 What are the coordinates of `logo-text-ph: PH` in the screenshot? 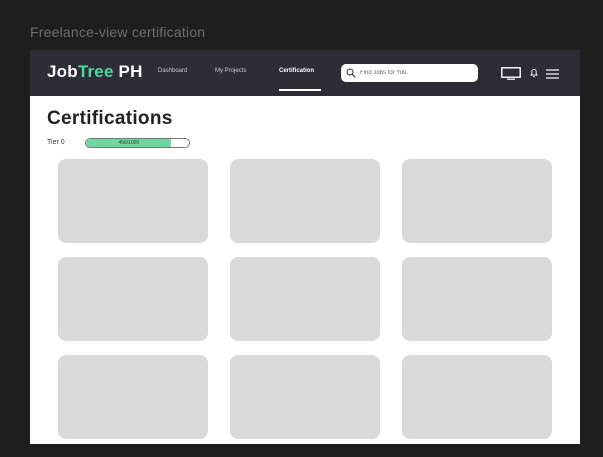 It's located at (128, 71).